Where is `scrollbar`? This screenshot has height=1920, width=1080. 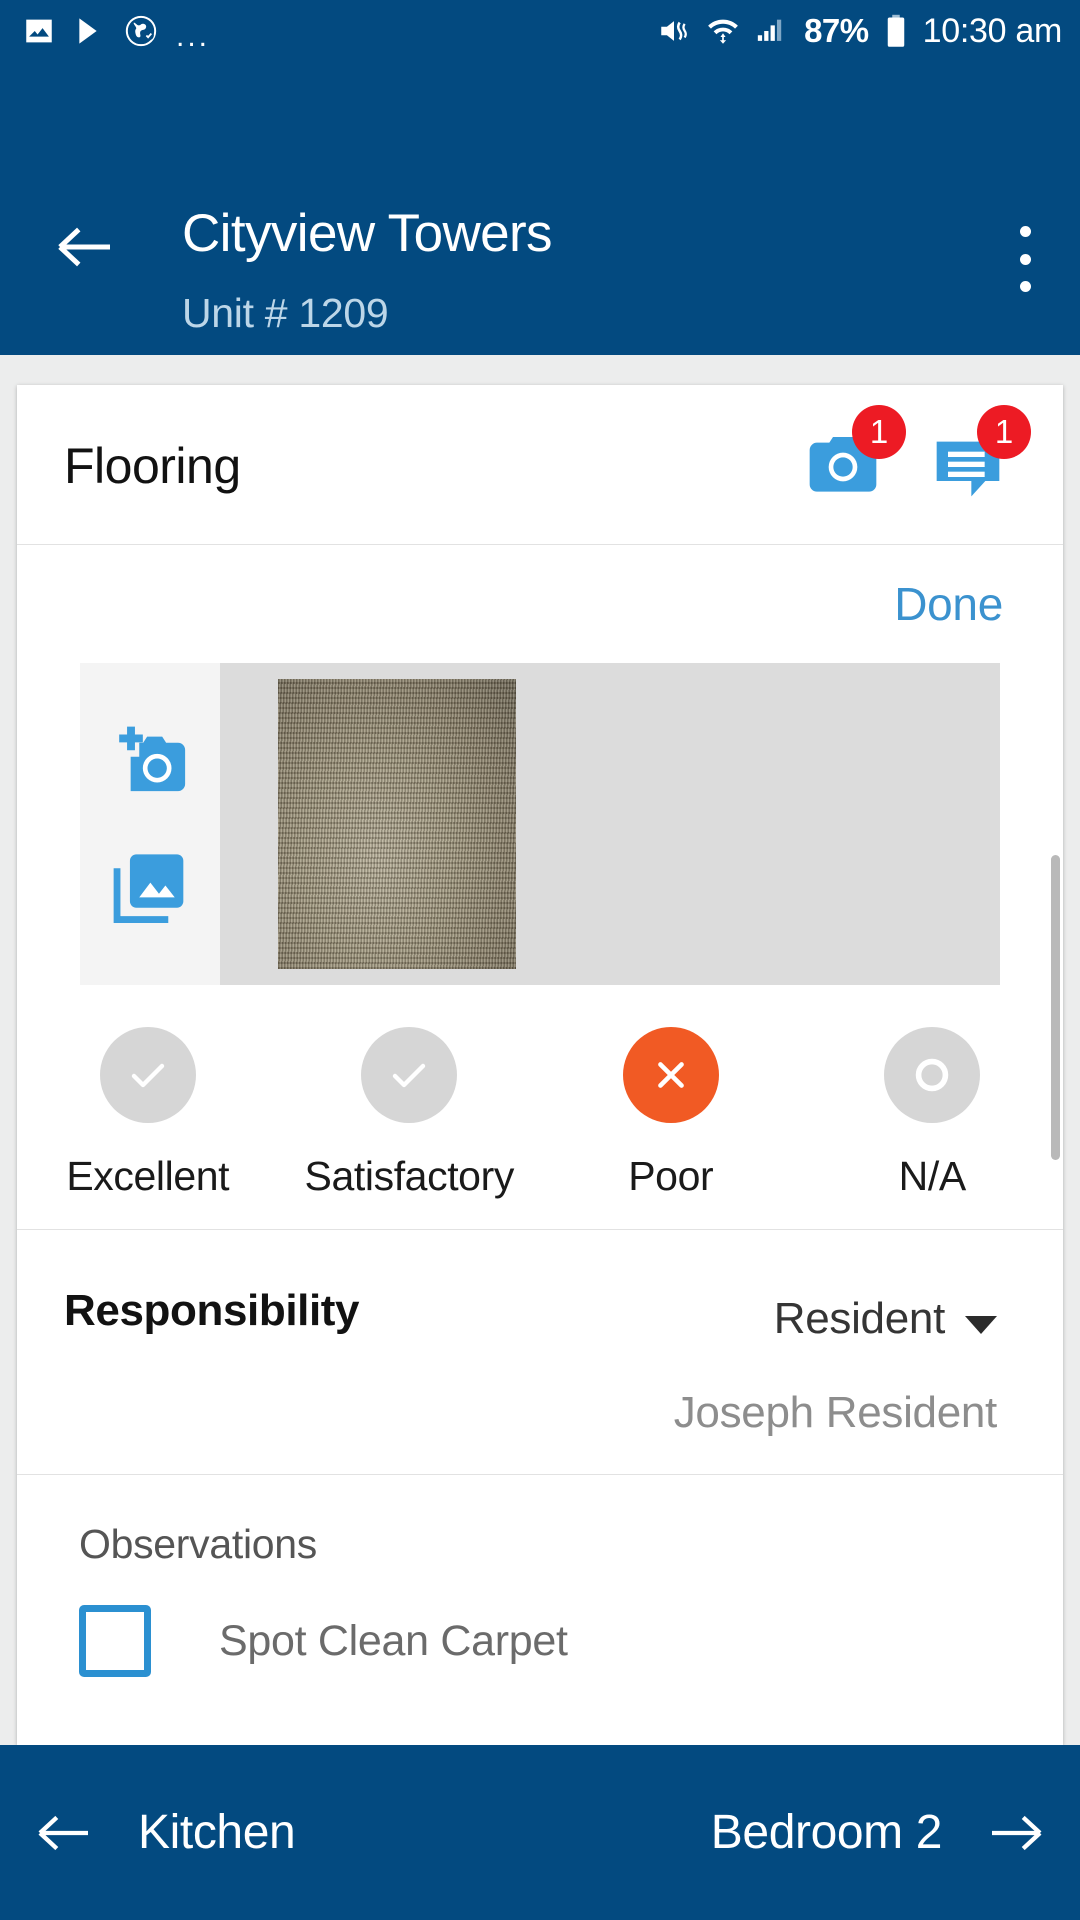 scrollbar is located at coordinates (1055, 1007).